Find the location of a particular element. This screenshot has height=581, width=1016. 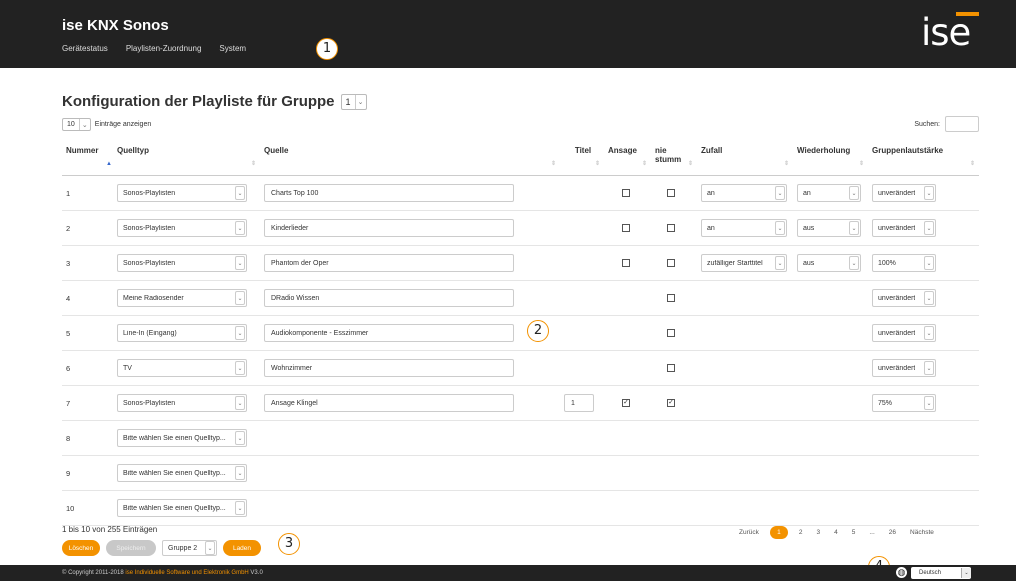

volume-select-value: unverändert is located at coordinates (897, 368).